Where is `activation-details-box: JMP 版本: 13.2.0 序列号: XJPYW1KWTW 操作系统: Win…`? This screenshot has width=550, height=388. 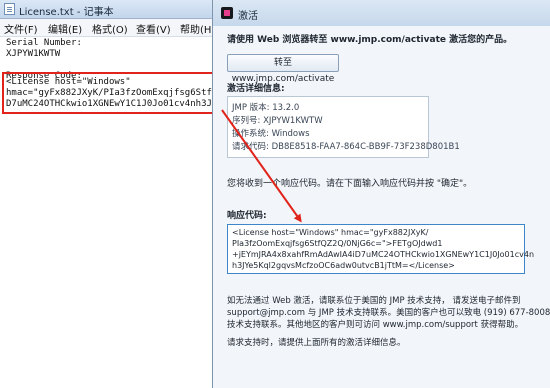
activation-details-box: JMP 版本: 13.2.0 序列号: XJPYW1KWTW 操作系统: Win… is located at coordinates (343, 127).